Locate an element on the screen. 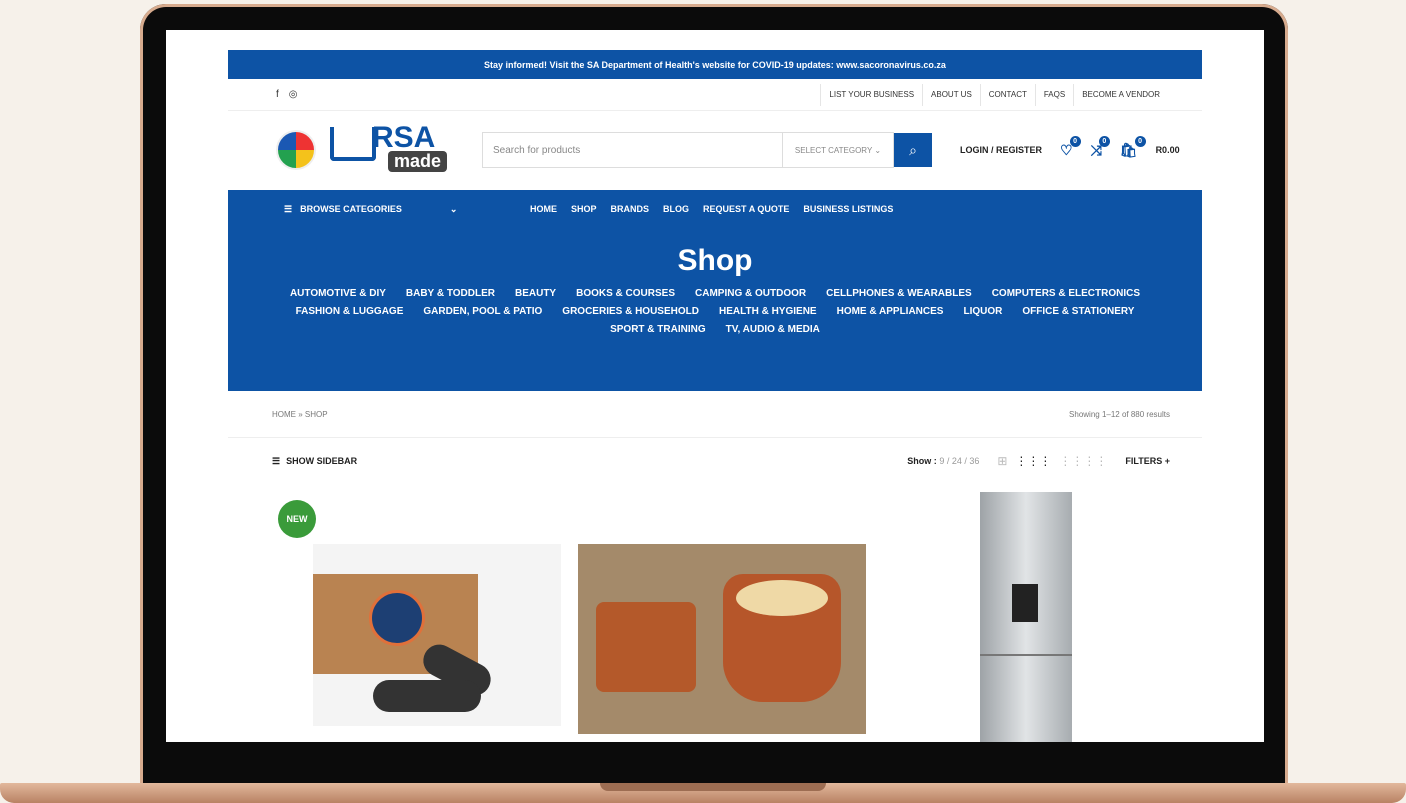  sidebar-menu-icon: ☰ is located at coordinates (276, 460).